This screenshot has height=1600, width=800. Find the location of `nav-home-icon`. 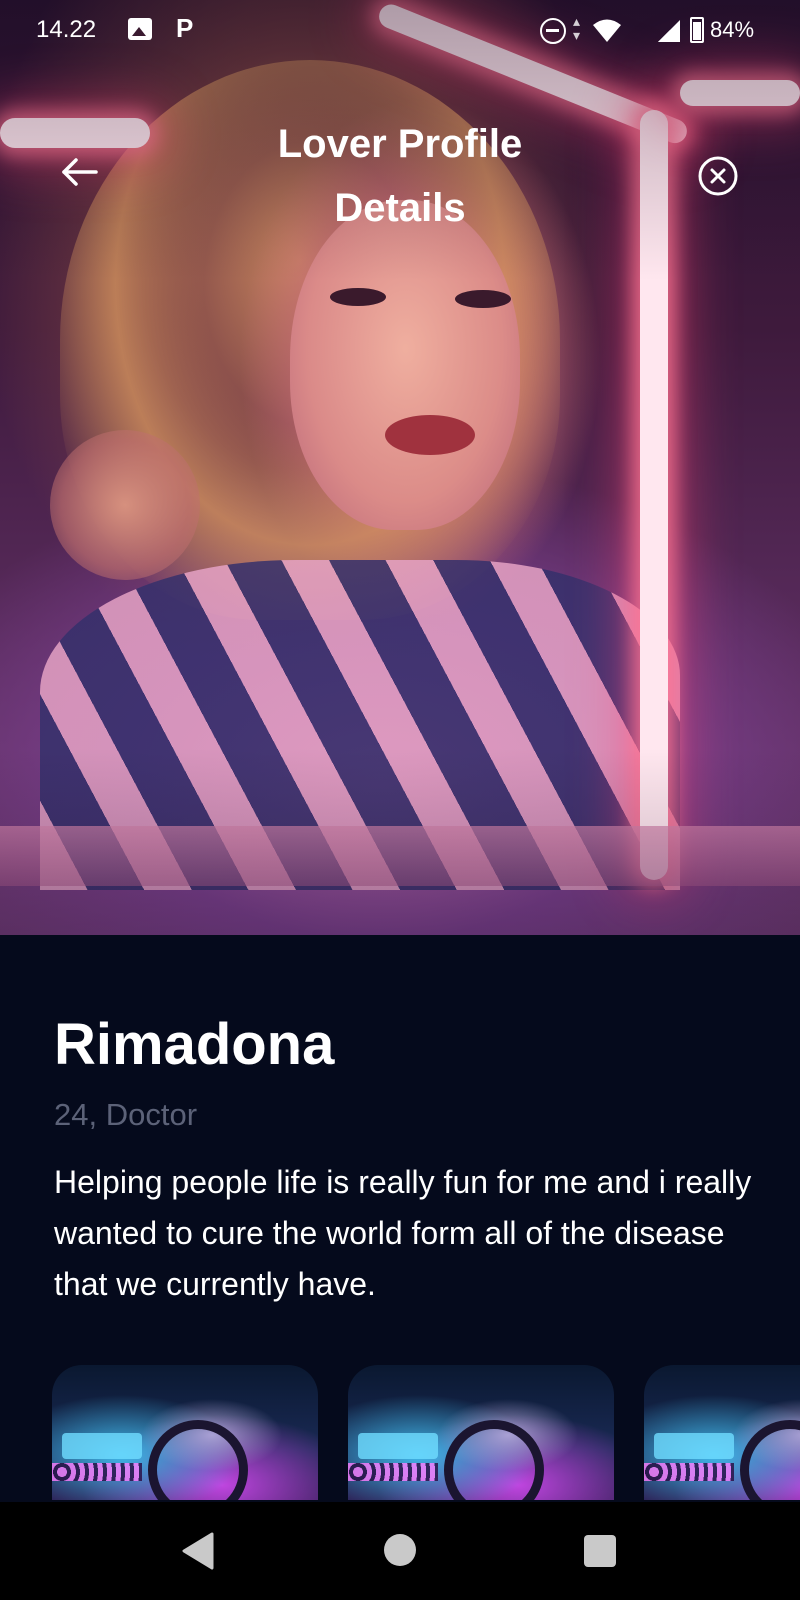

nav-home-icon is located at coordinates (400, 1550).